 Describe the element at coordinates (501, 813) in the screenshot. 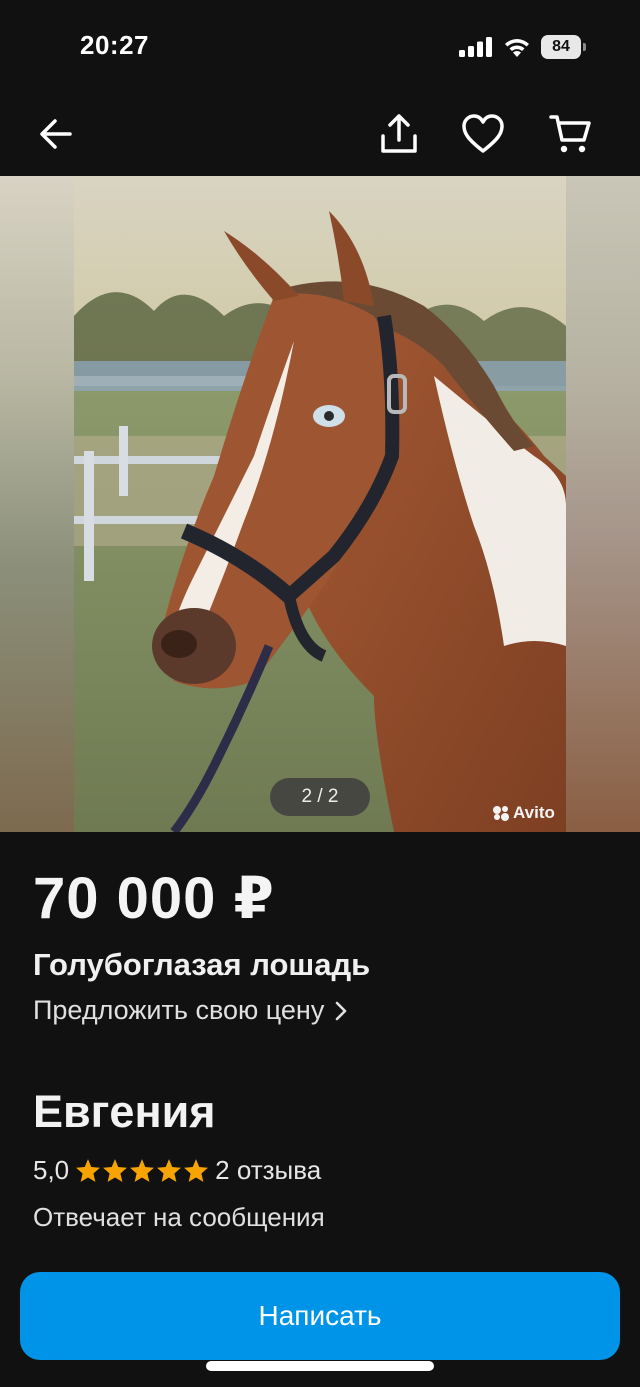

I see `avito-logo-icon` at that location.